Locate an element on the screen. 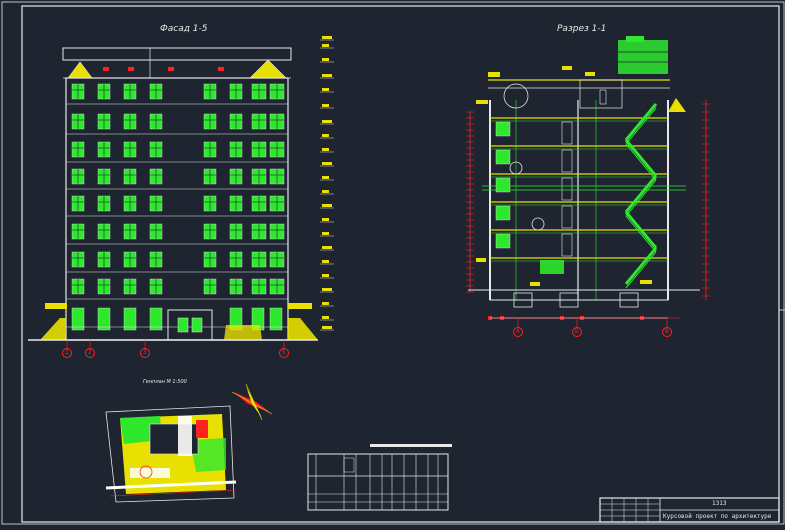 The width and height of the screenshot is (785, 530). axis-label-facade-2: 2 is located at coordinates (90, 352).